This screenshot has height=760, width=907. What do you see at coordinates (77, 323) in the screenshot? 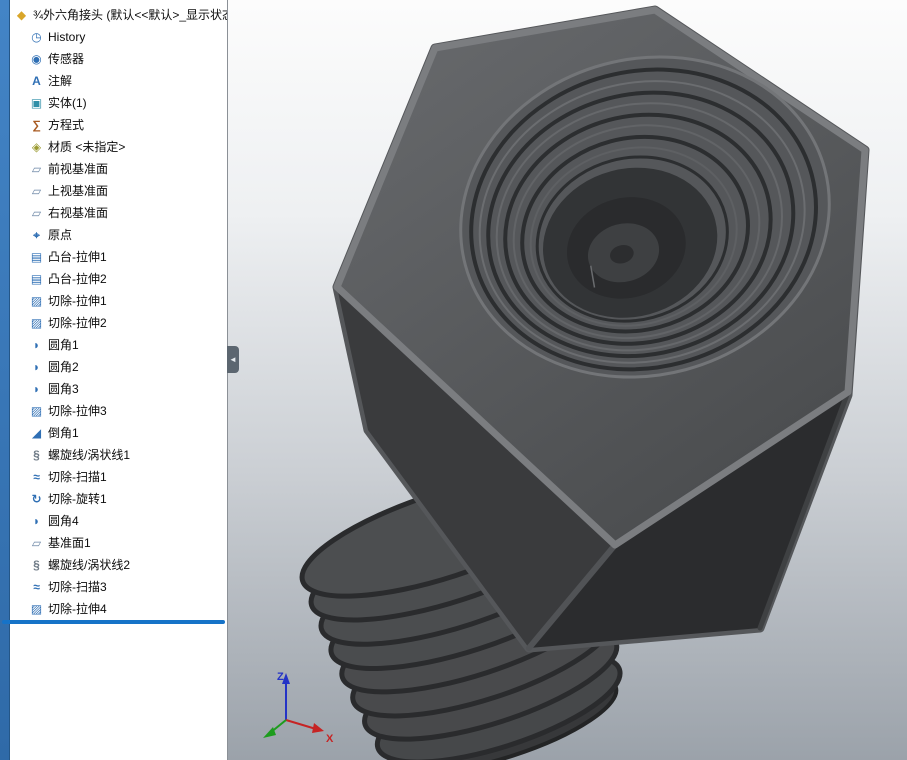
I see `tree-item-label: 切除-拉伸2` at bounding box center [77, 323].